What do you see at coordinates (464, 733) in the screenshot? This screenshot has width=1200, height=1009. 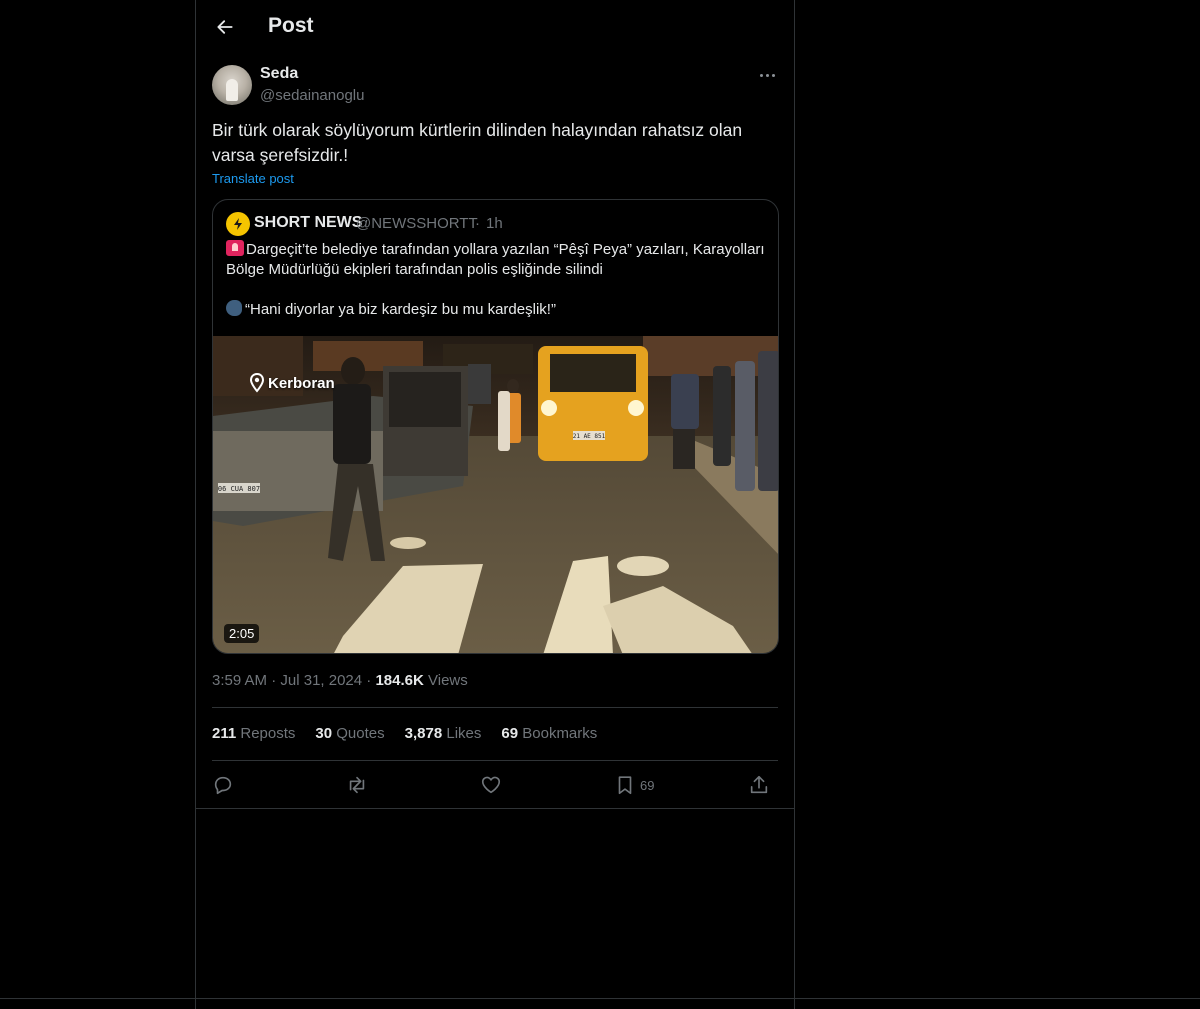 I see `likes-label: Likes` at bounding box center [464, 733].